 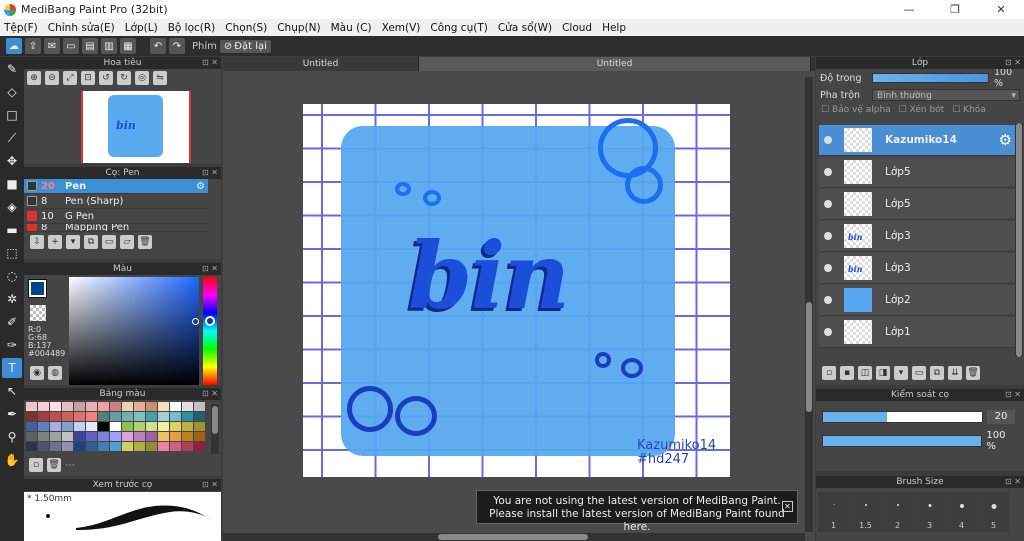 What do you see at coordinates (401, 28) in the screenshot?
I see `menu-view: Xem(V)` at bounding box center [401, 28].